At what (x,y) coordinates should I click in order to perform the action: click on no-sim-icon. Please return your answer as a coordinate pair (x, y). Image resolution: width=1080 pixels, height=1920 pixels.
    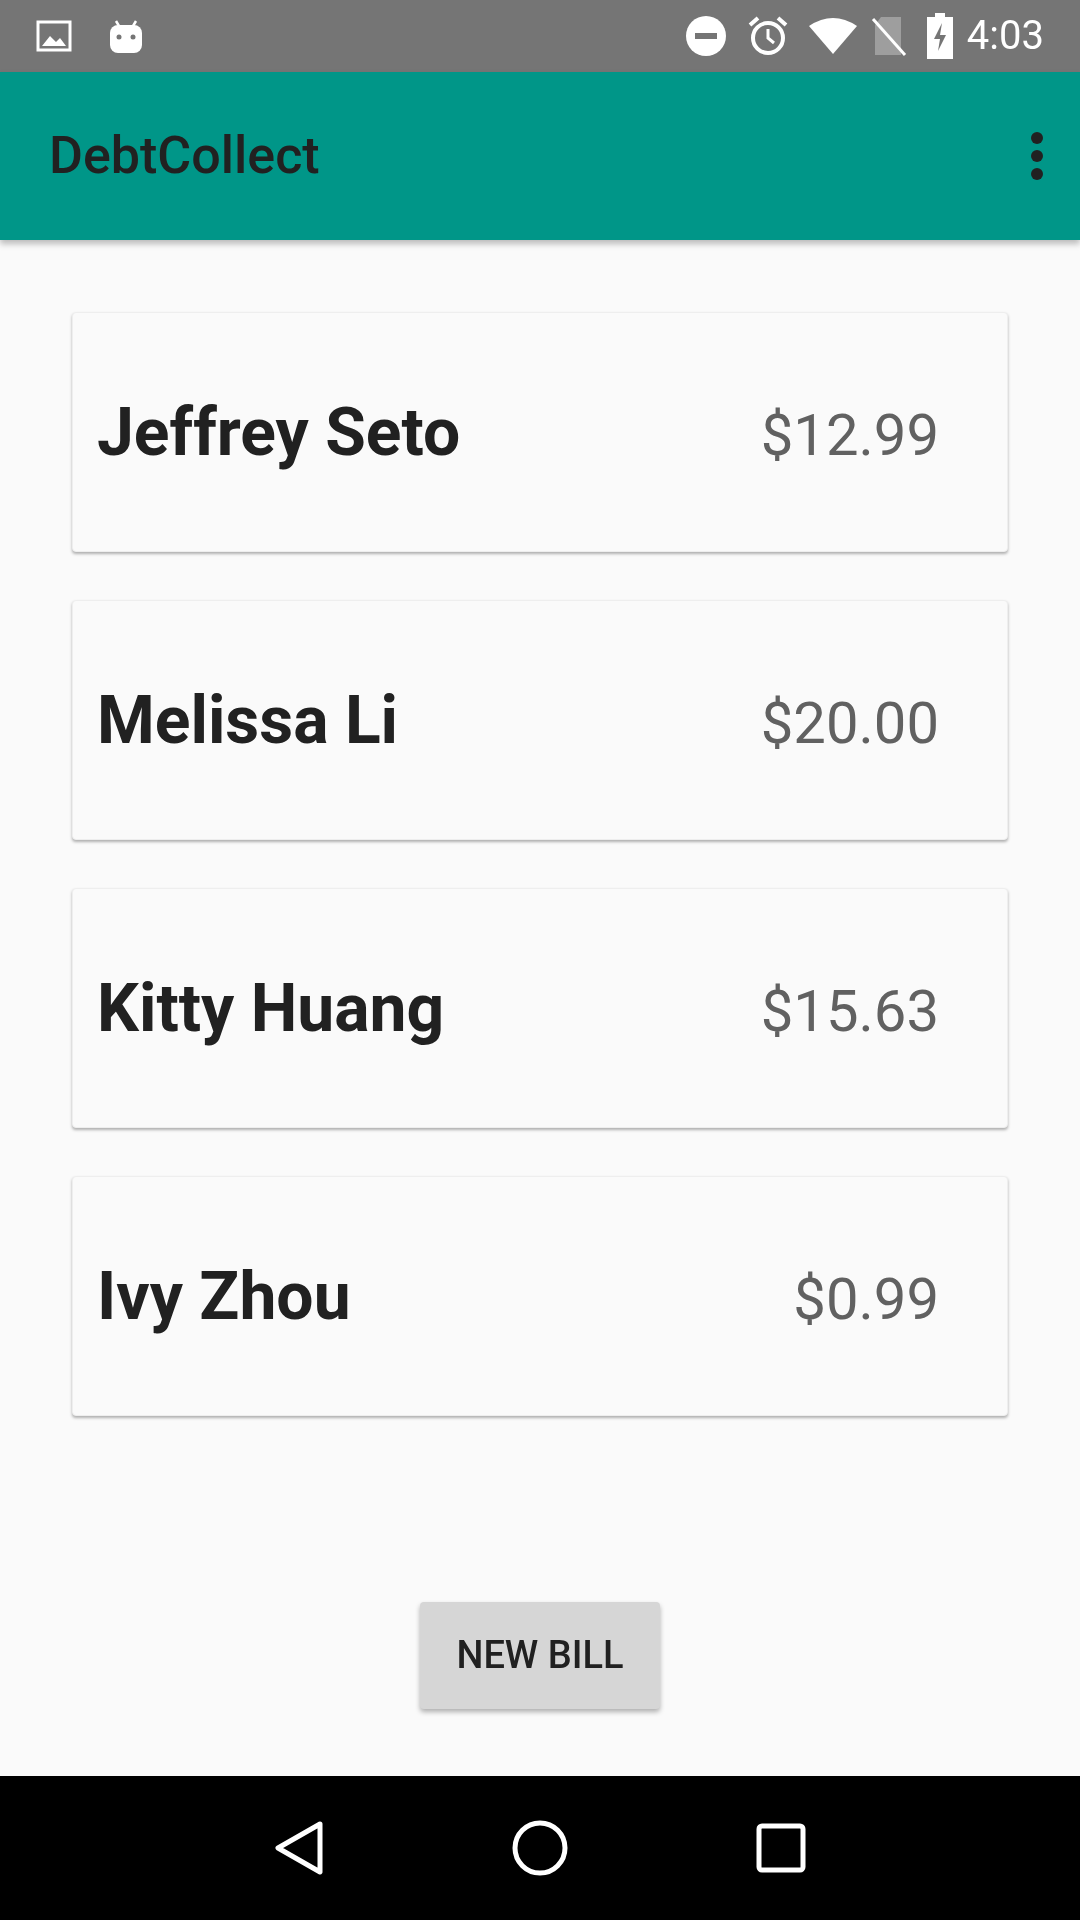
    Looking at the image, I should click on (888, 36).